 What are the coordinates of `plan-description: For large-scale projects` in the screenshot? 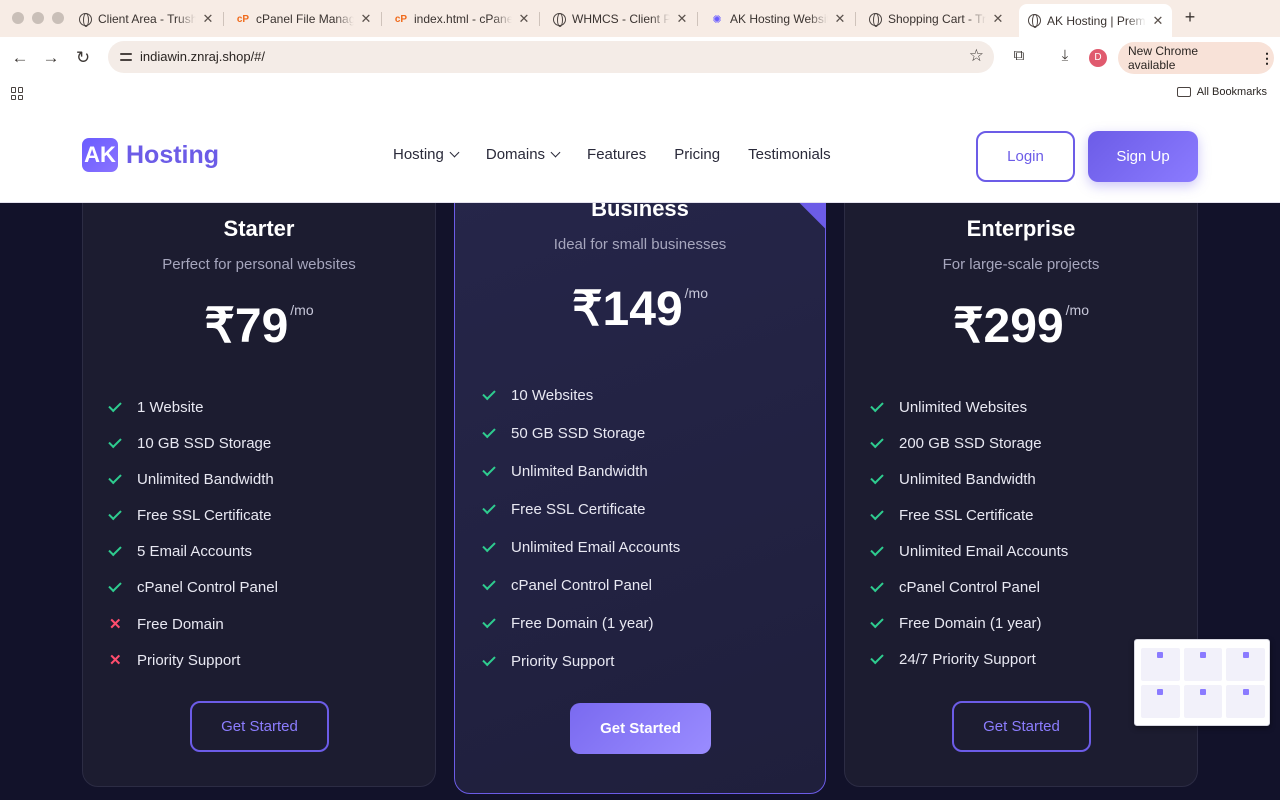 It's located at (1021, 264).